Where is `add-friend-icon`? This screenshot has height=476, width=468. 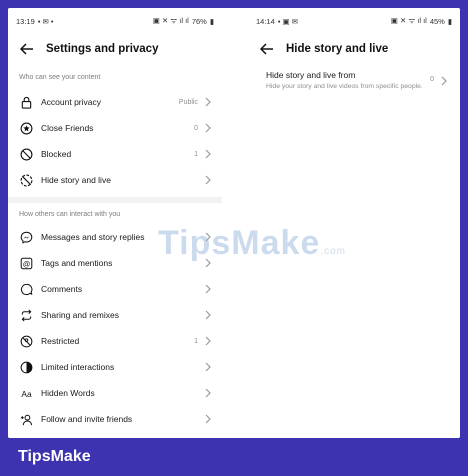
add-friend-icon is located at coordinates (26, 419).